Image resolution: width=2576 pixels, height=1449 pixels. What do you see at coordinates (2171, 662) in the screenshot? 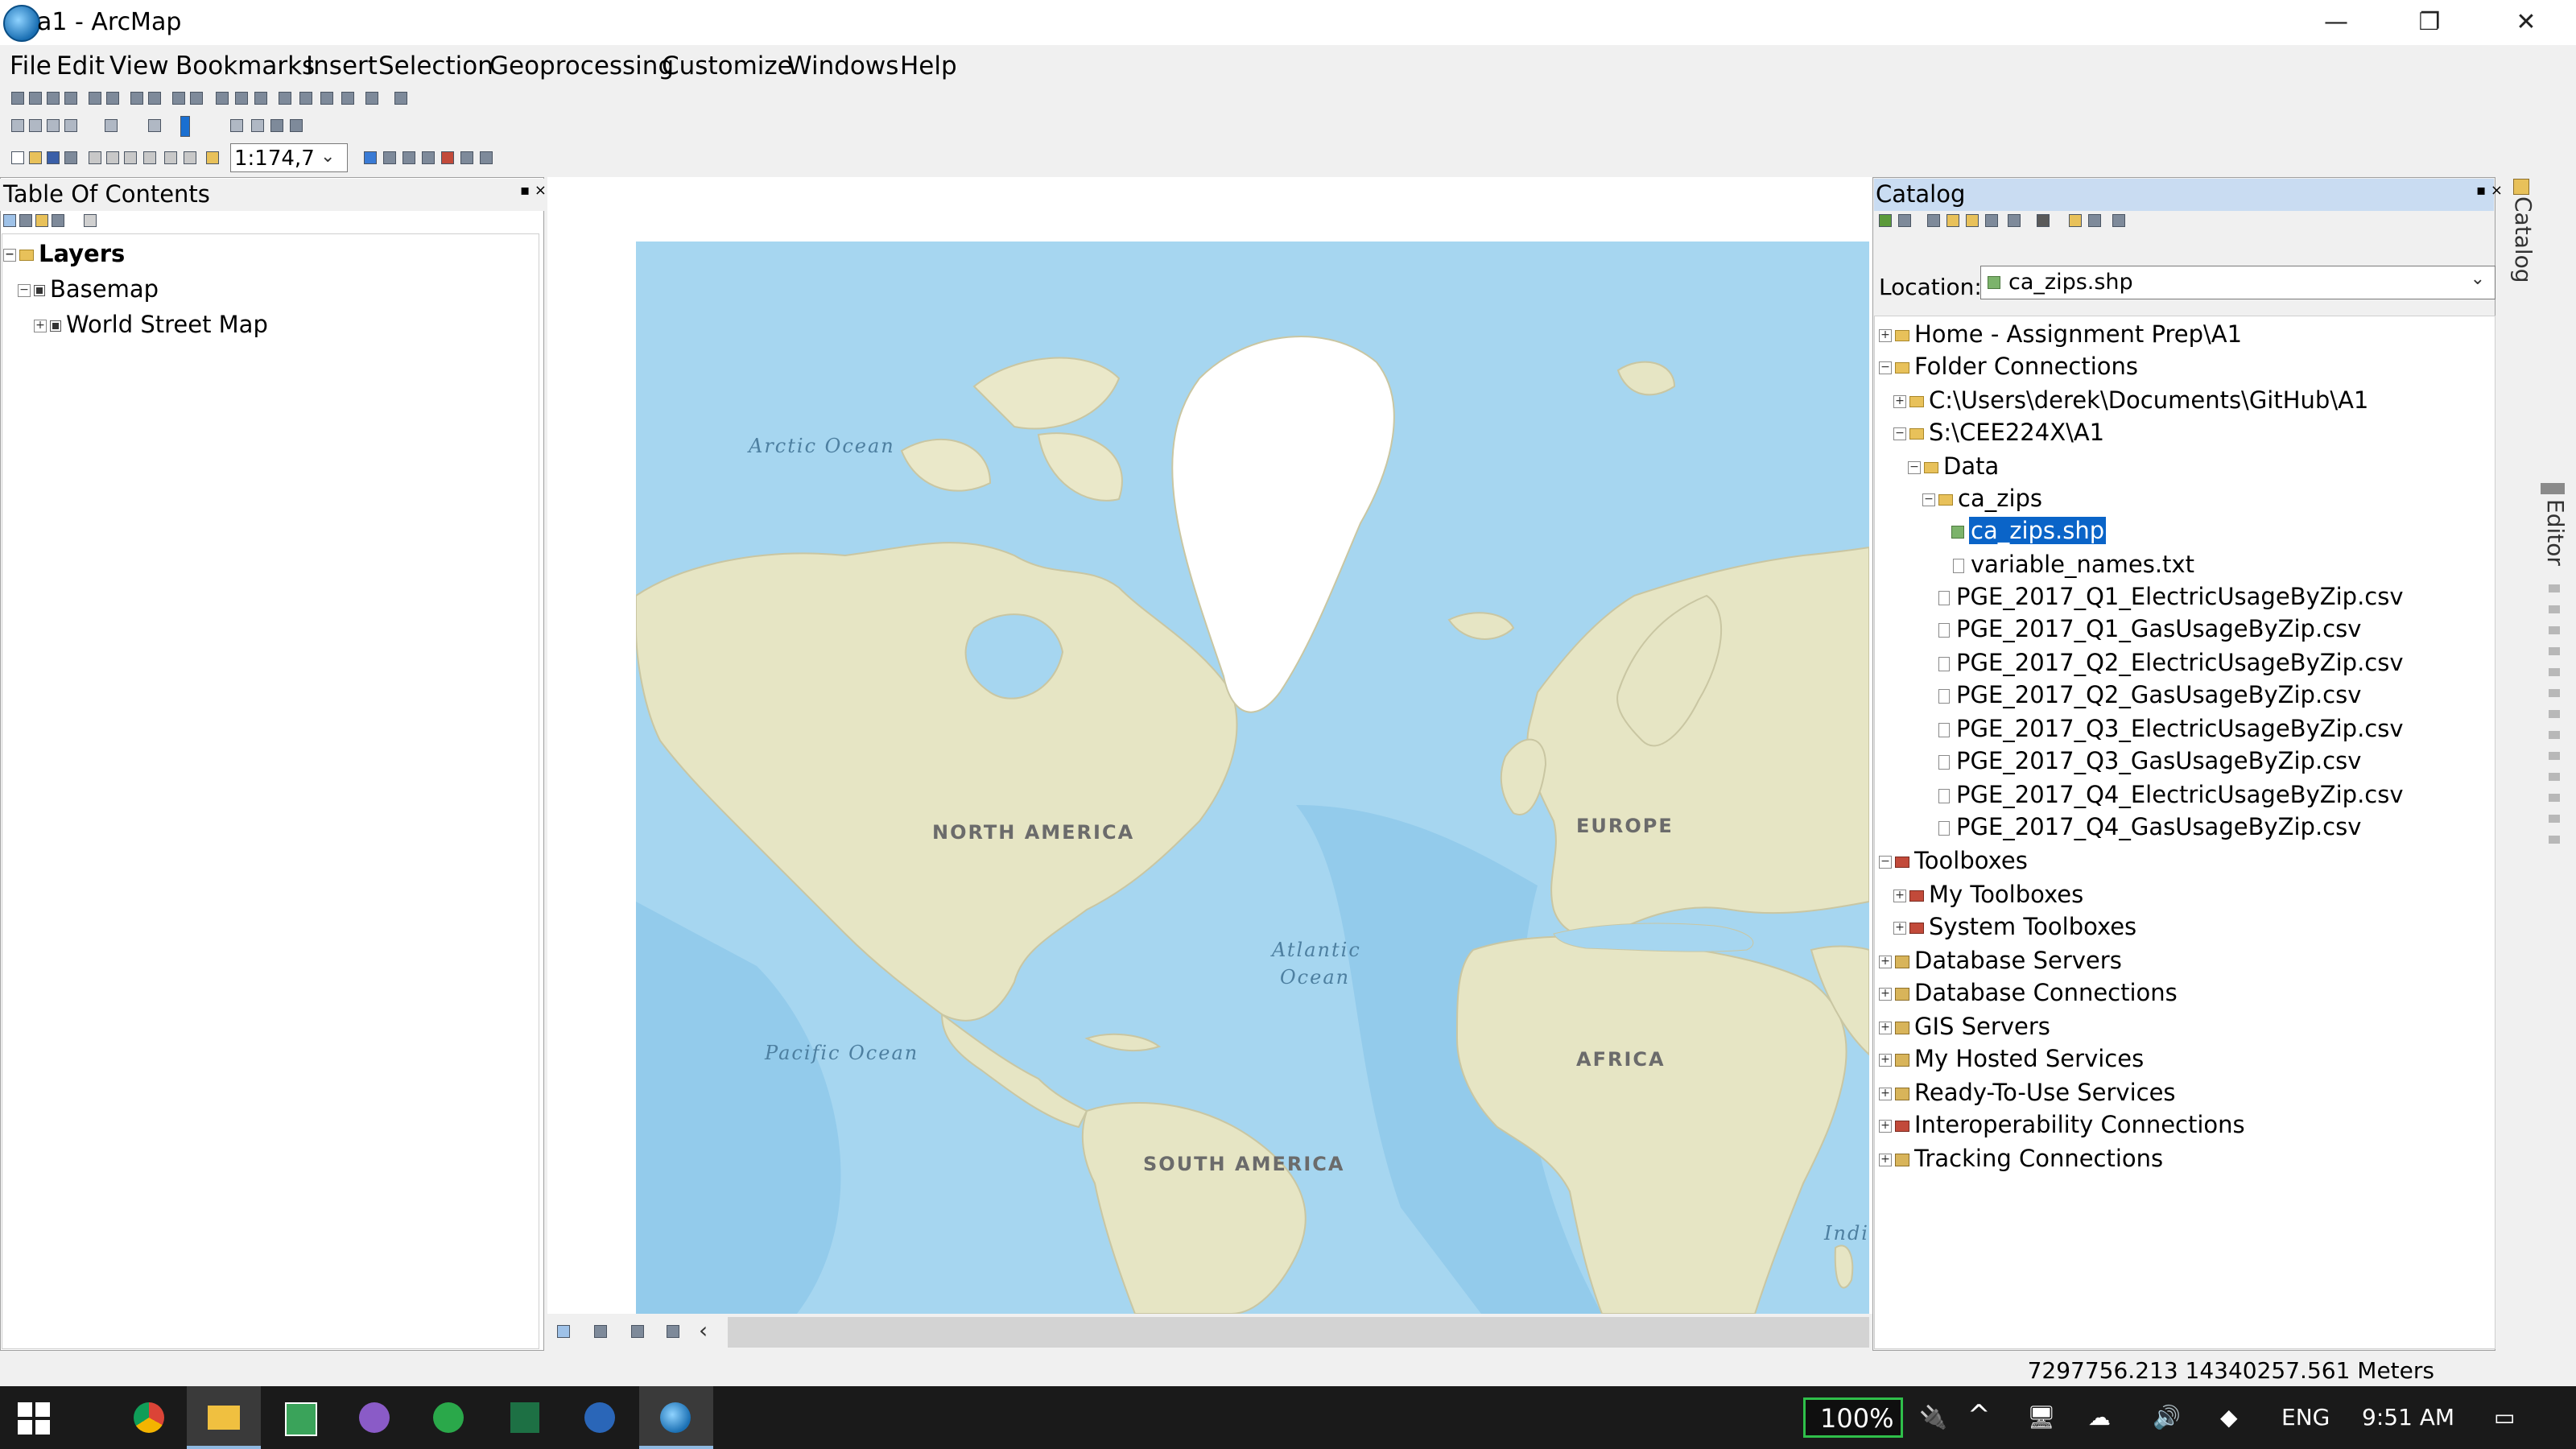
I see `catalog-item-q2-electric: PGE_2017_Q2_ElectricUsageByZip.csv` at bounding box center [2171, 662].